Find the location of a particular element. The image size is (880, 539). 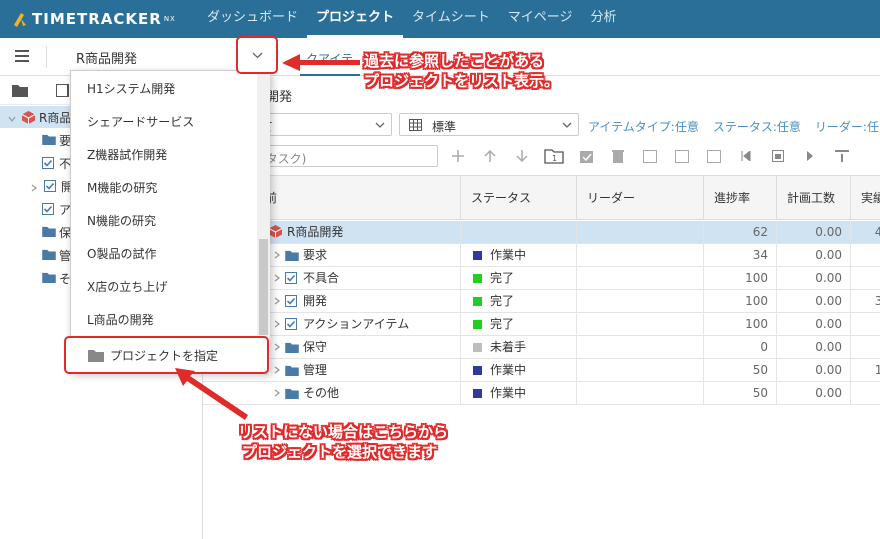

checkbox-icon is located at coordinates (294, 279).